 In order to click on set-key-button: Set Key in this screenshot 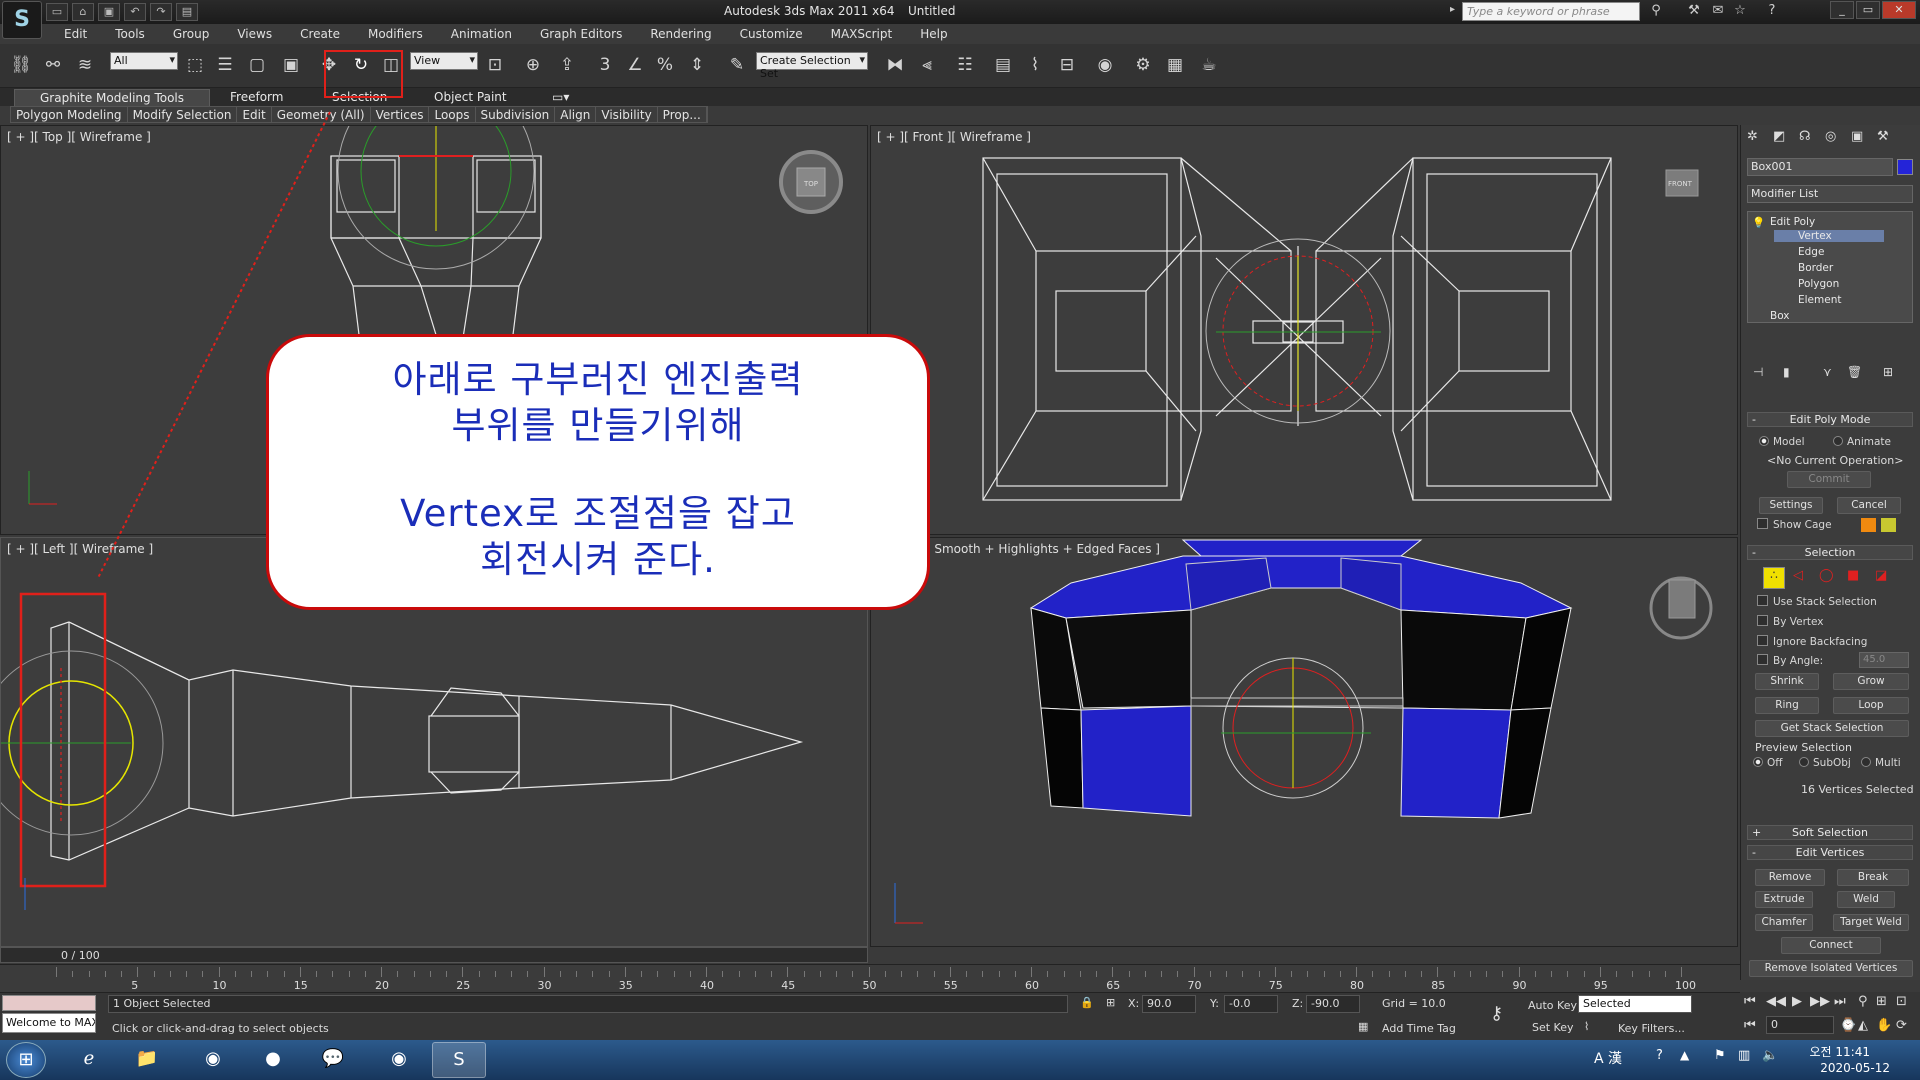, I will do `click(1553, 1027)`.